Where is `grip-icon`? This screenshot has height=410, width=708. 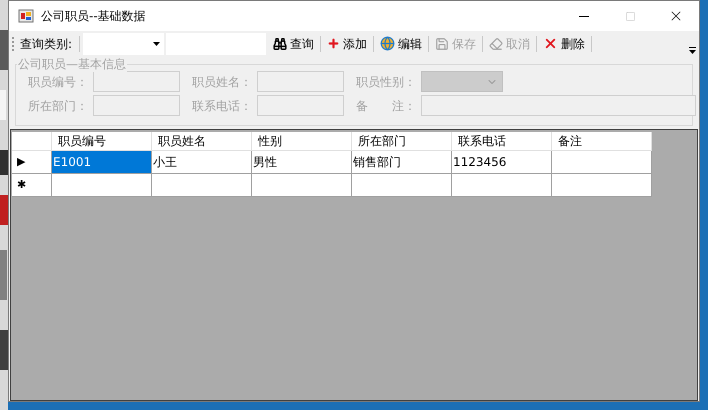
grip-icon is located at coordinates (13, 44).